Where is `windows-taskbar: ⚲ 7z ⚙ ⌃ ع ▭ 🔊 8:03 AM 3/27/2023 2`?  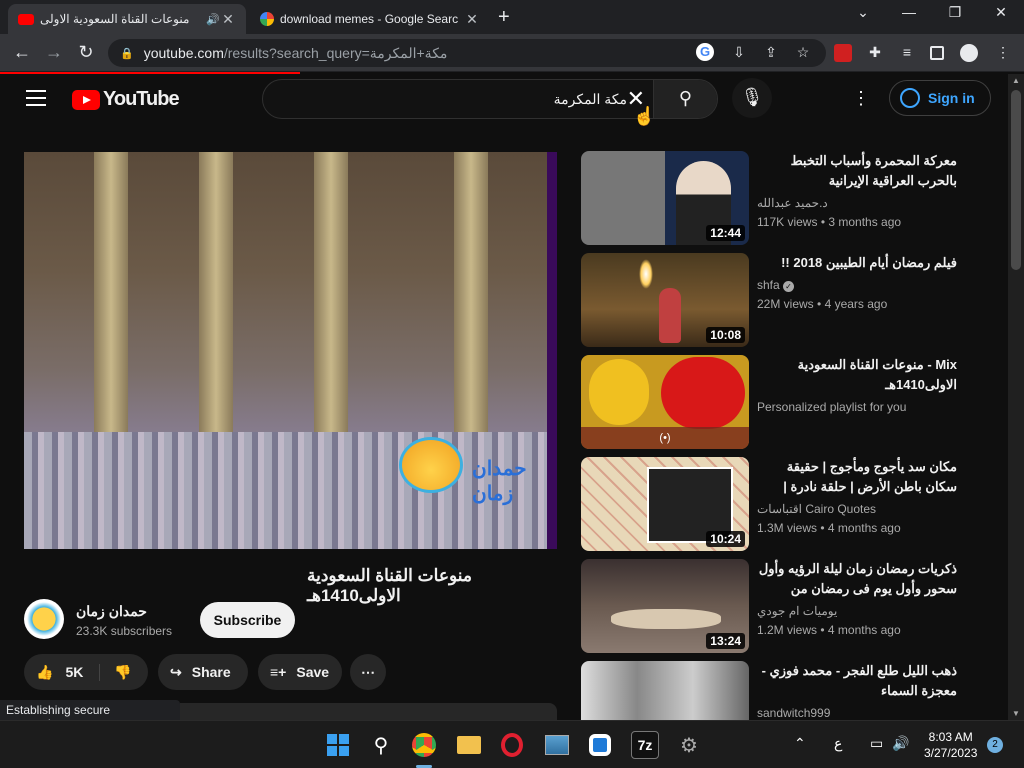 windows-taskbar: ⚲ 7z ⚙ ⌃ ع ▭ 🔊 8:03 AM 3/27/2023 2 is located at coordinates (512, 744).